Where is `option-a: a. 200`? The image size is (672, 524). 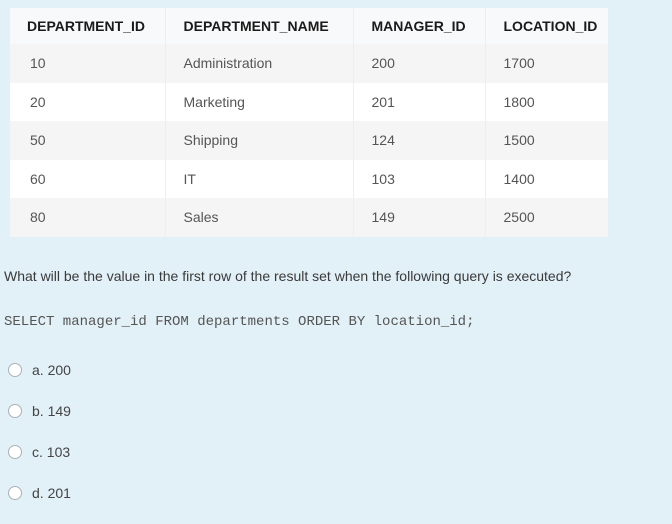
option-a: a. 200 is located at coordinates (39, 370).